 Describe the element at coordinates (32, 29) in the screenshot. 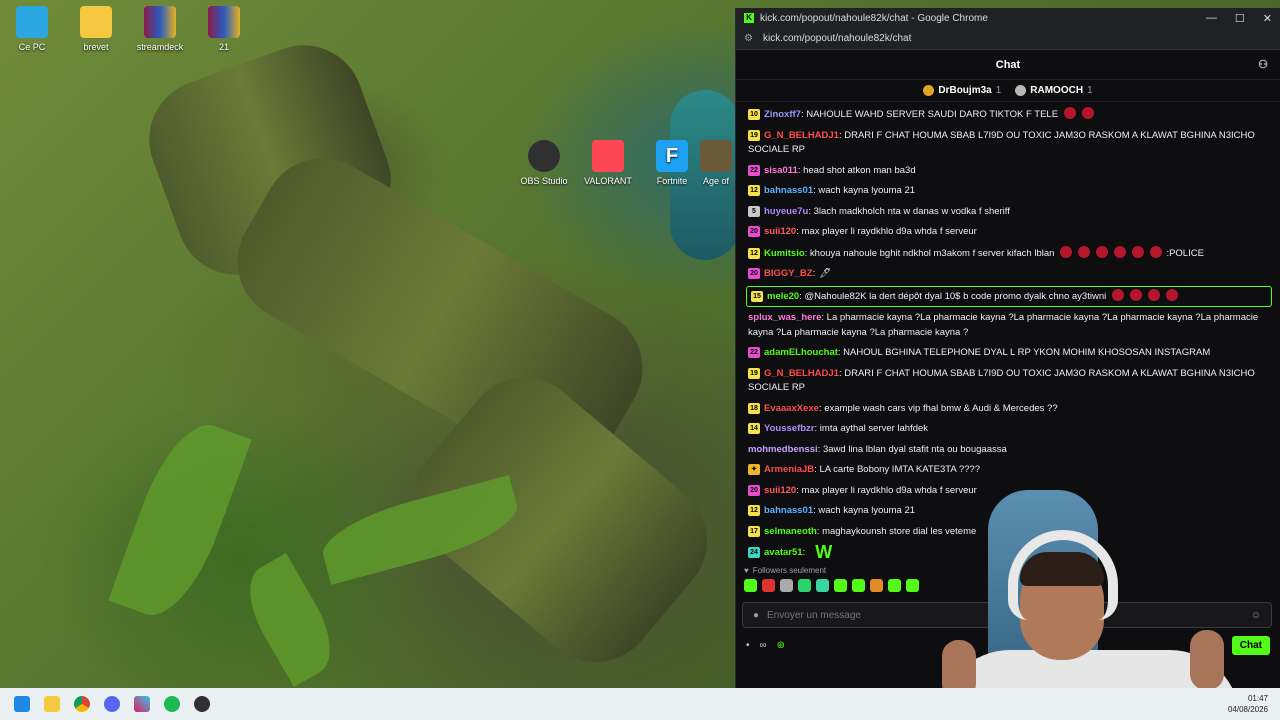

I see `desktop-icon-this-pc: Ce PC` at that location.